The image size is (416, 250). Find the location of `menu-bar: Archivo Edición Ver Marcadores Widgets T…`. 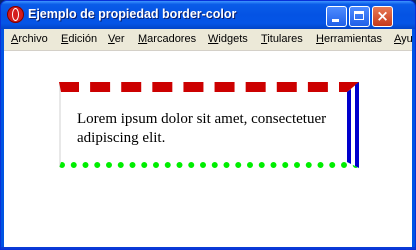

menu-bar: Archivo Edición Ver Marcadores Widgets T… is located at coordinates (208, 40).